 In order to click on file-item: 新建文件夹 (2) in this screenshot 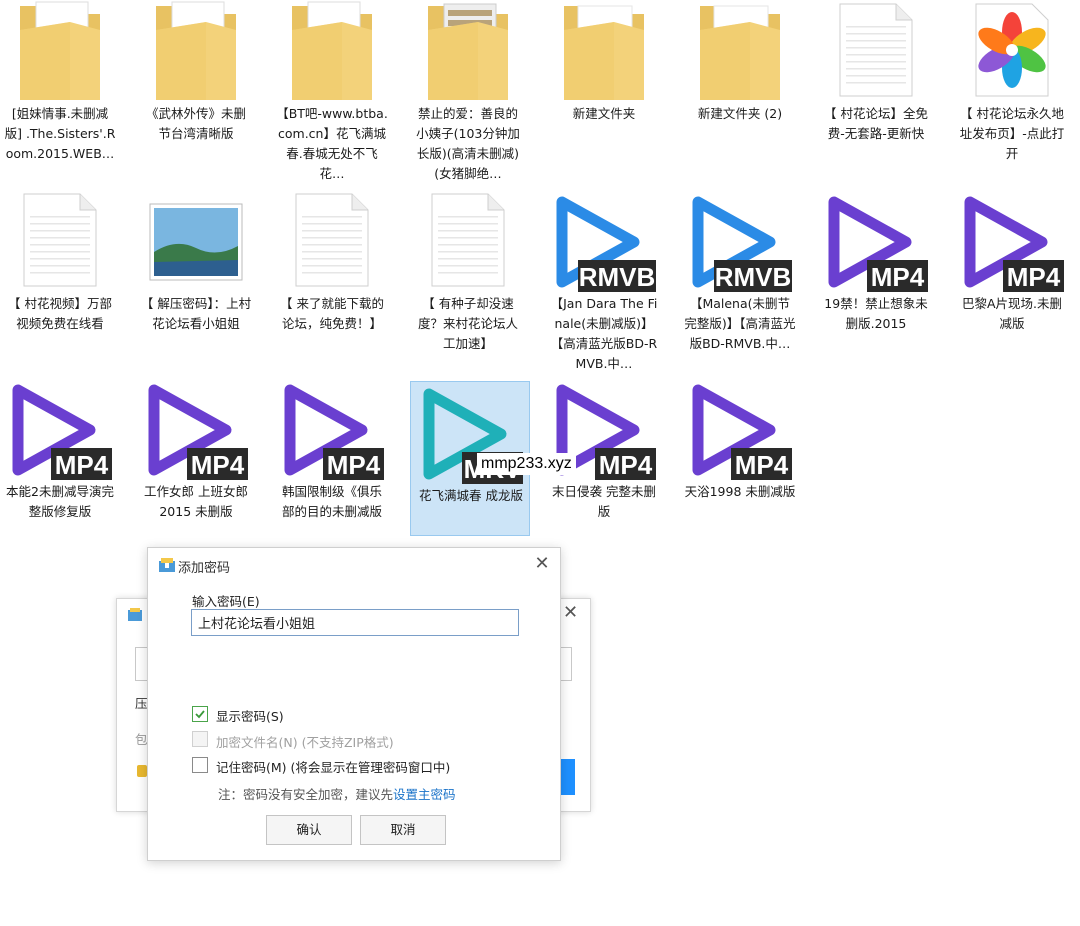, I will do `click(740, 90)`.